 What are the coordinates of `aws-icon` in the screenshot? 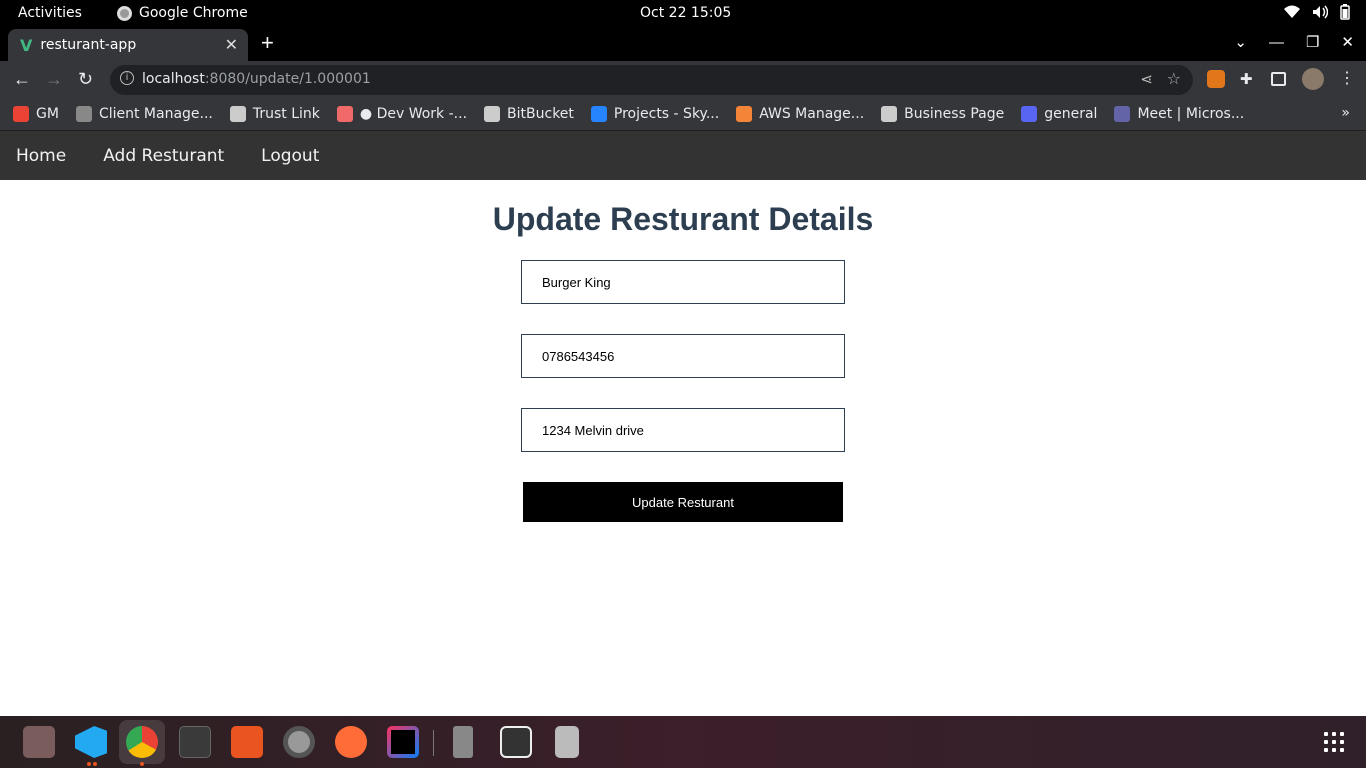 It's located at (744, 114).